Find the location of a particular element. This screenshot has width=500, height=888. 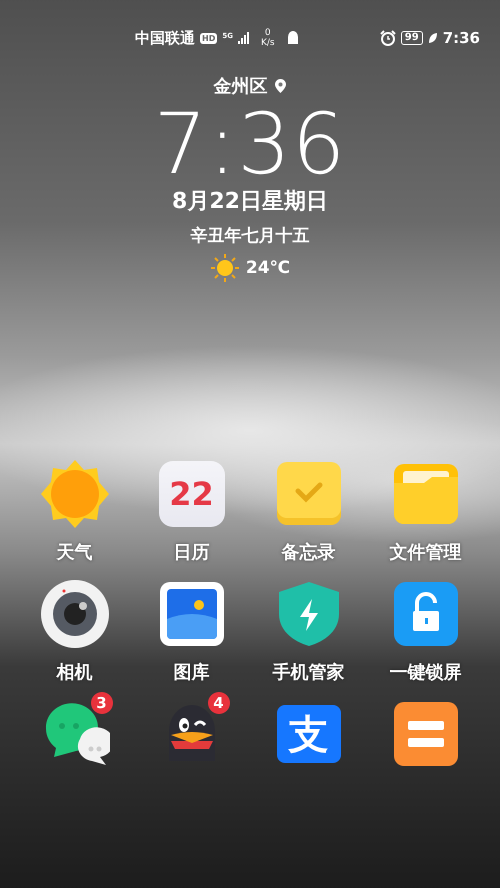

location-pin-icon is located at coordinates (280, 86).